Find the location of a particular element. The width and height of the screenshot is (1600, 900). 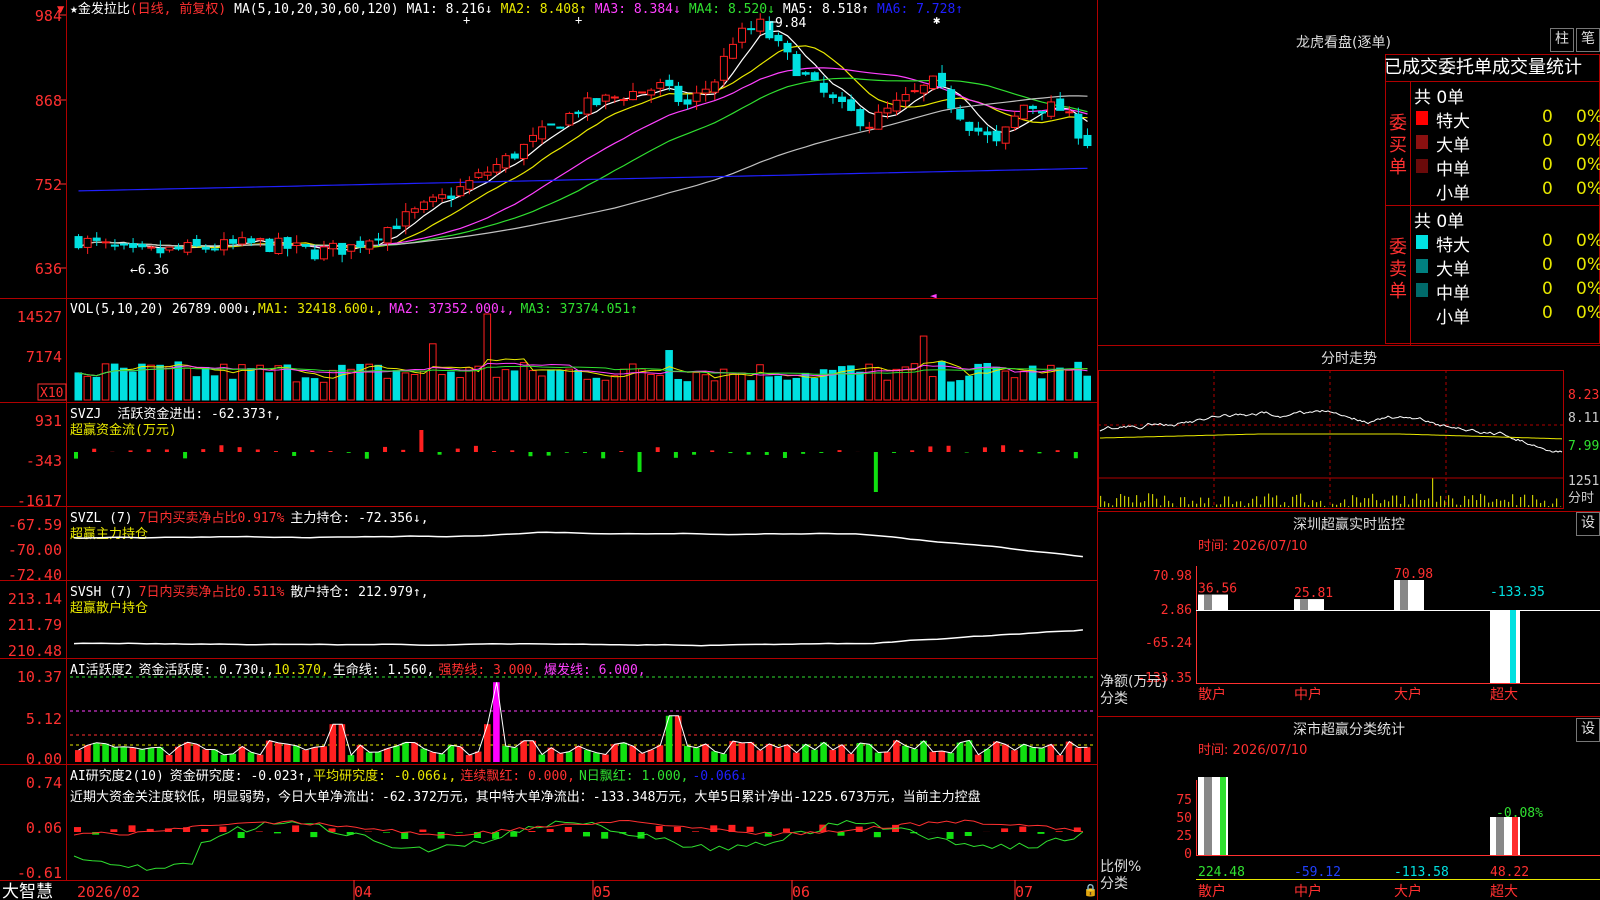

classify-value: 48.22 is located at coordinates (1509, 872).